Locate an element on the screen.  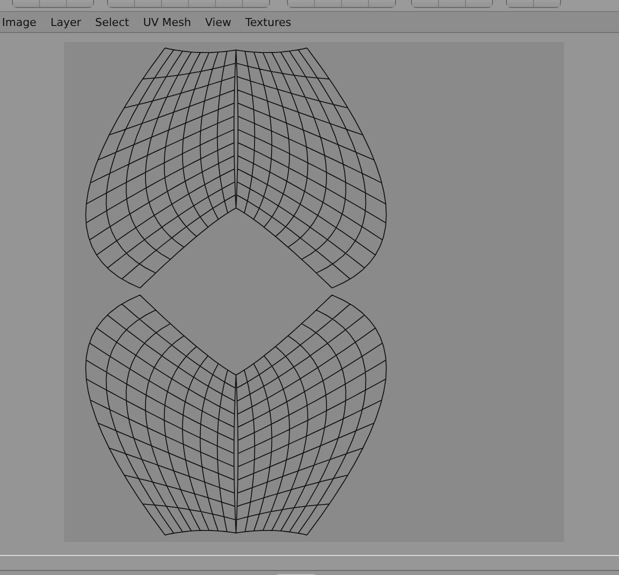
menu-item: Image is located at coordinates (19, 22).